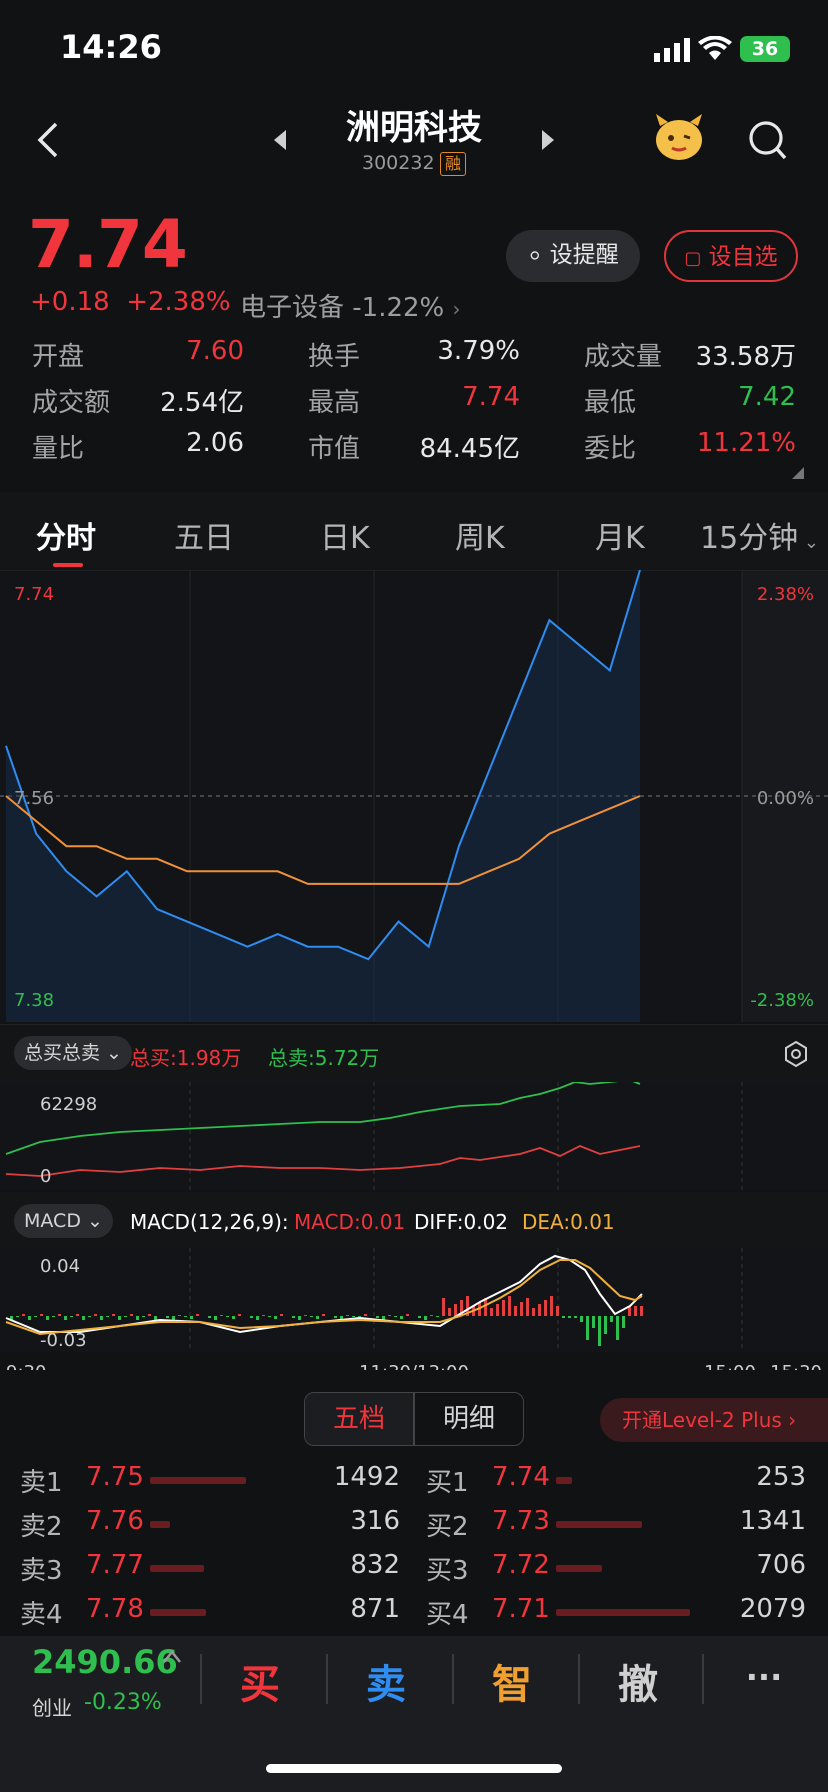  Describe the element at coordinates (359, 1419) in the screenshot. I see `tab-five-levels: 五档` at that location.